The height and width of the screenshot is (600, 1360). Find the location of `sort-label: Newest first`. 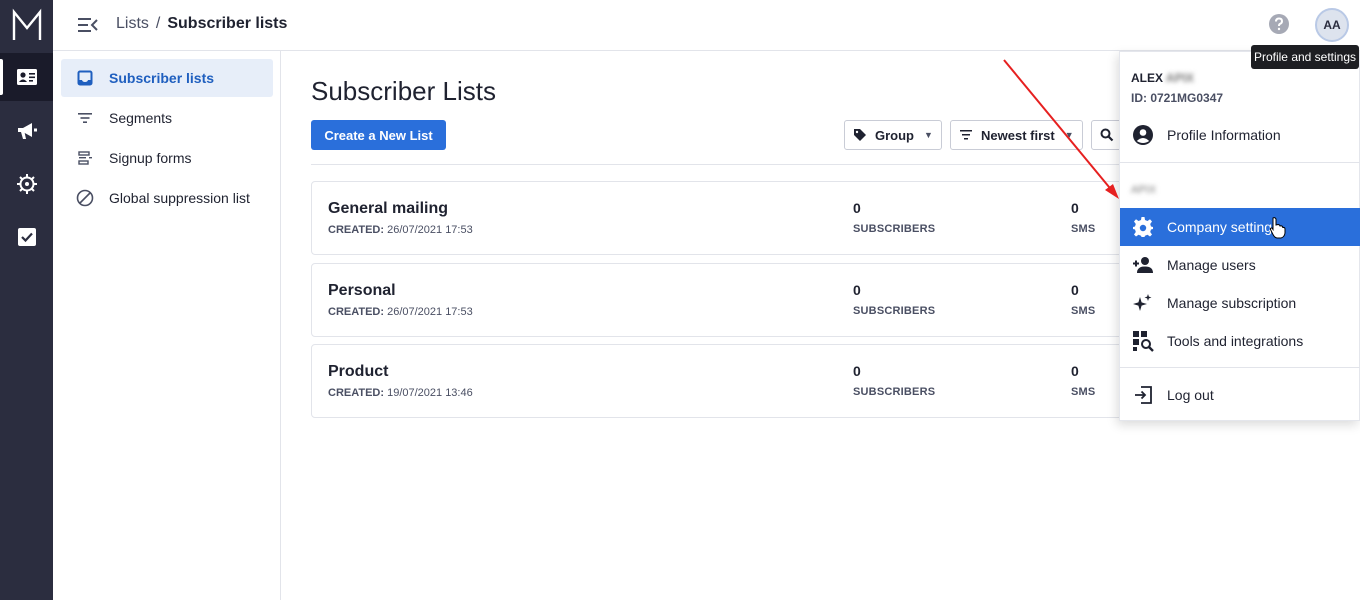

sort-label: Newest first is located at coordinates (1018, 135).